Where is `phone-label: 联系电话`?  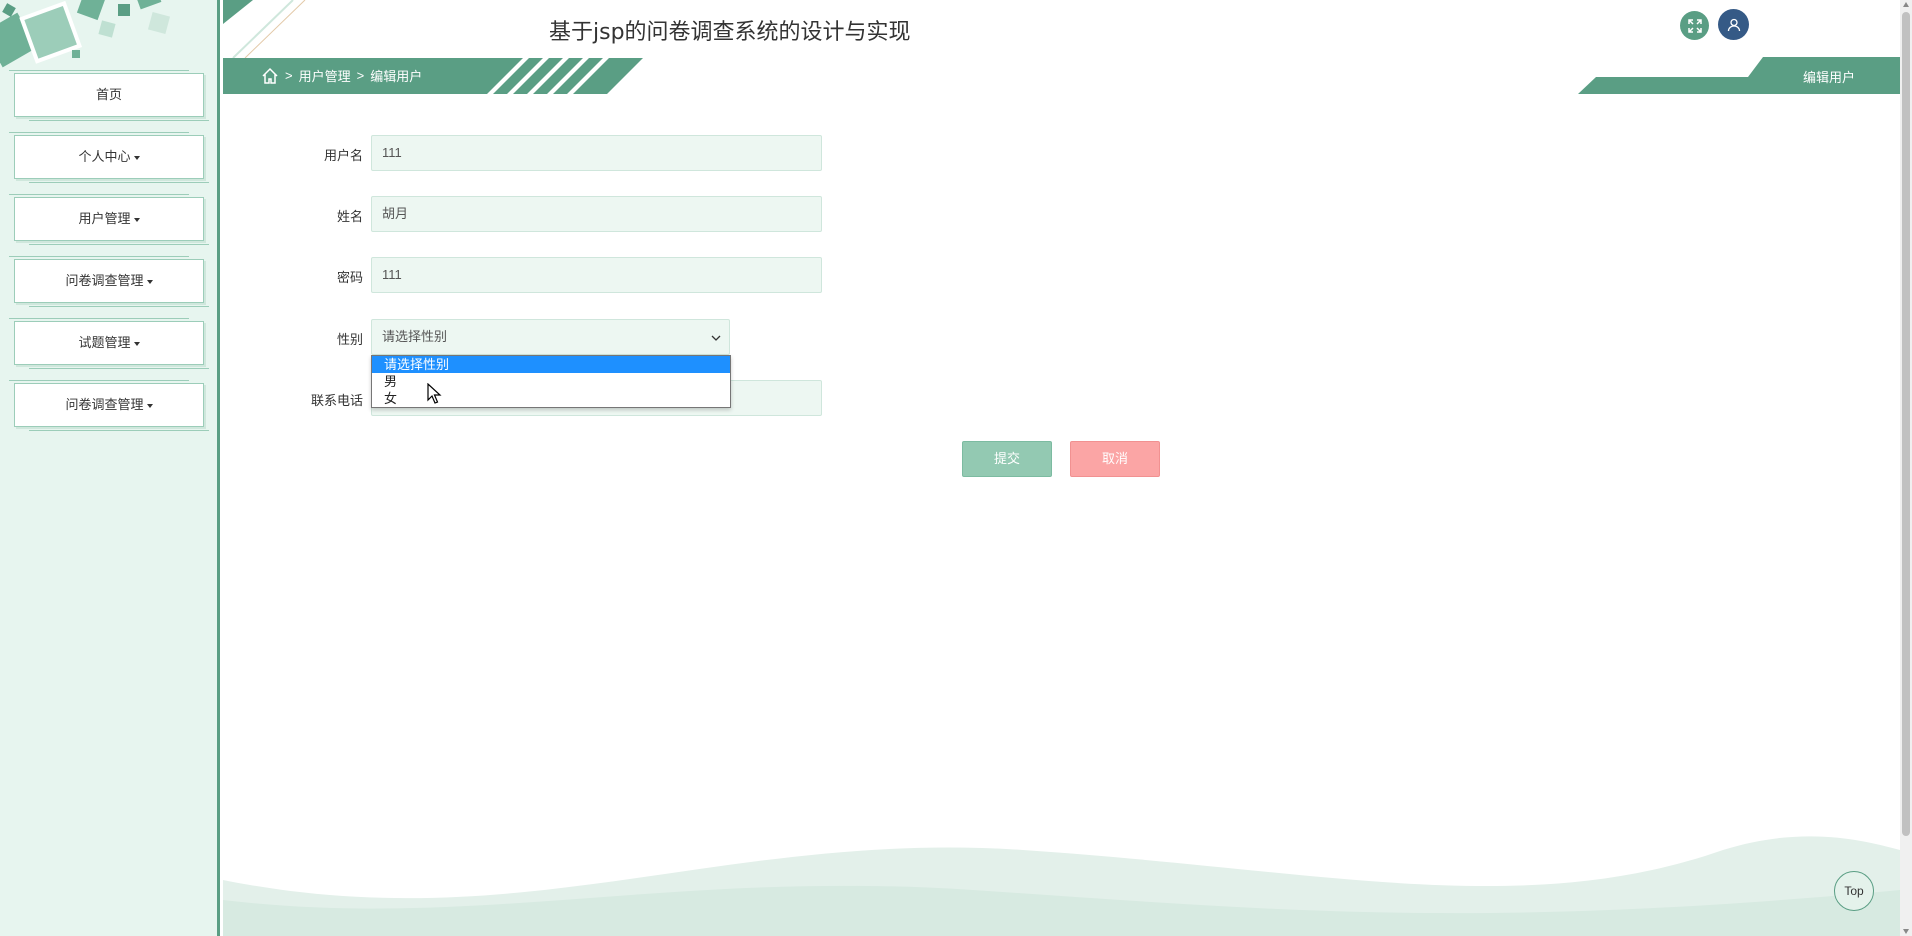 phone-label: 联系电话 is located at coordinates (336, 400).